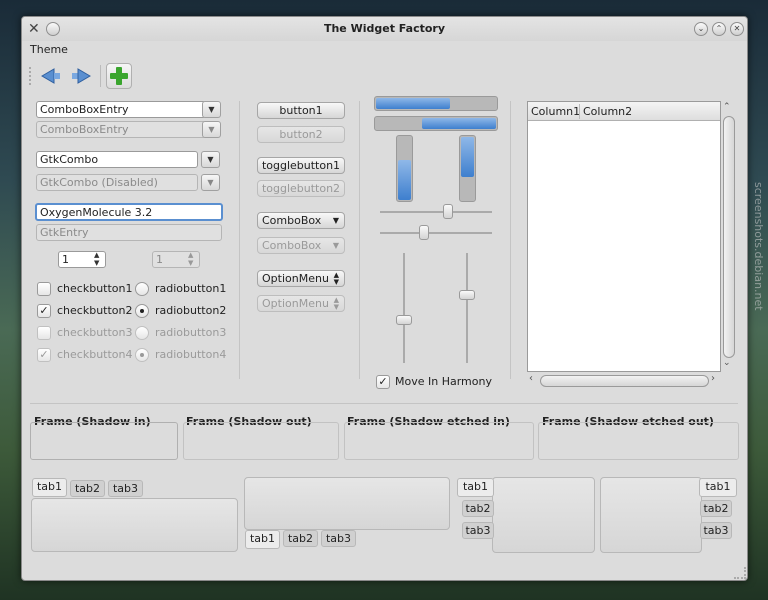 This screenshot has width=768, height=600. What do you see at coordinates (436, 212) in the screenshot?
I see `hscale-1-track` at bounding box center [436, 212].